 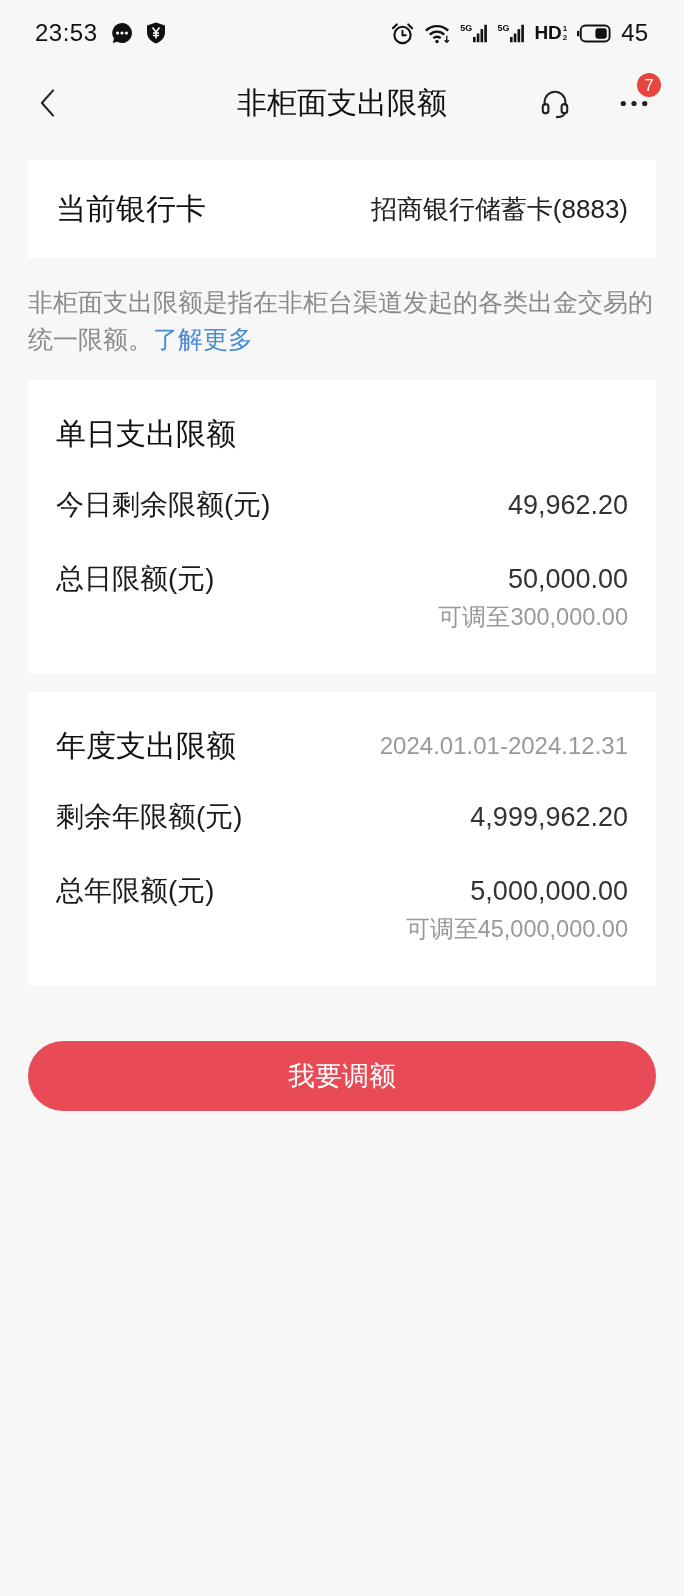 What do you see at coordinates (437, 33) in the screenshot?
I see `wifi-icon` at bounding box center [437, 33].